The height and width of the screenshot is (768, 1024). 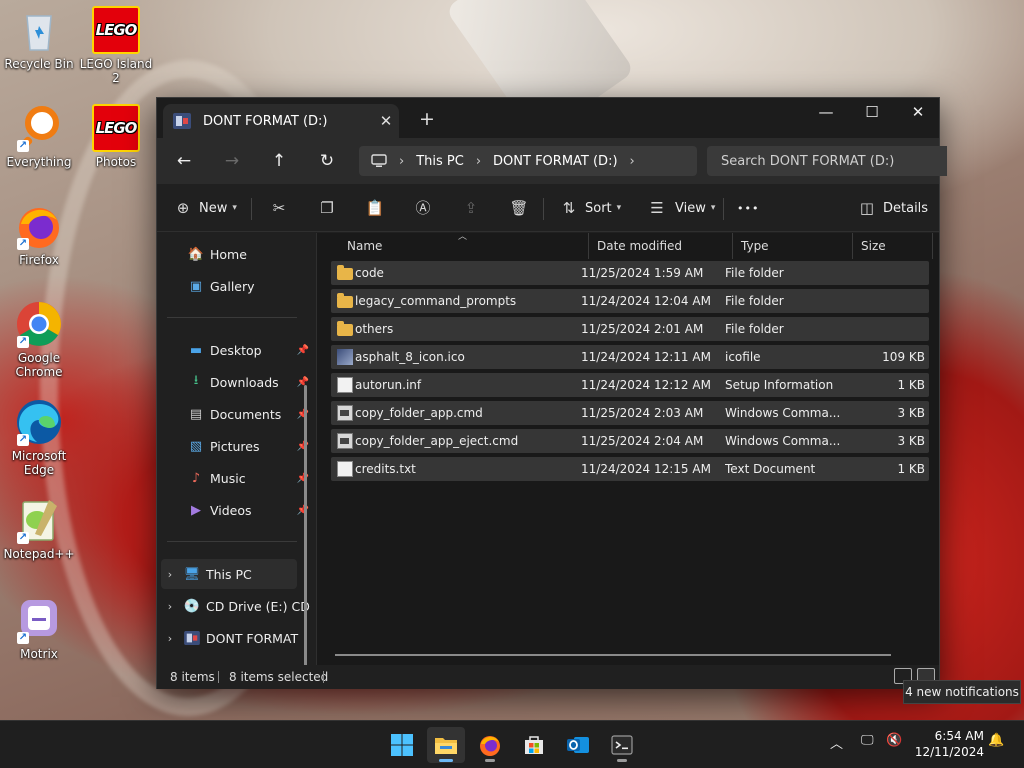 What do you see at coordinates (512, 744) in the screenshot?
I see `taskbar: ︿ 🖵 🔇 6:54 AM 12/11/2024 🔔` at bounding box center [512, 744].